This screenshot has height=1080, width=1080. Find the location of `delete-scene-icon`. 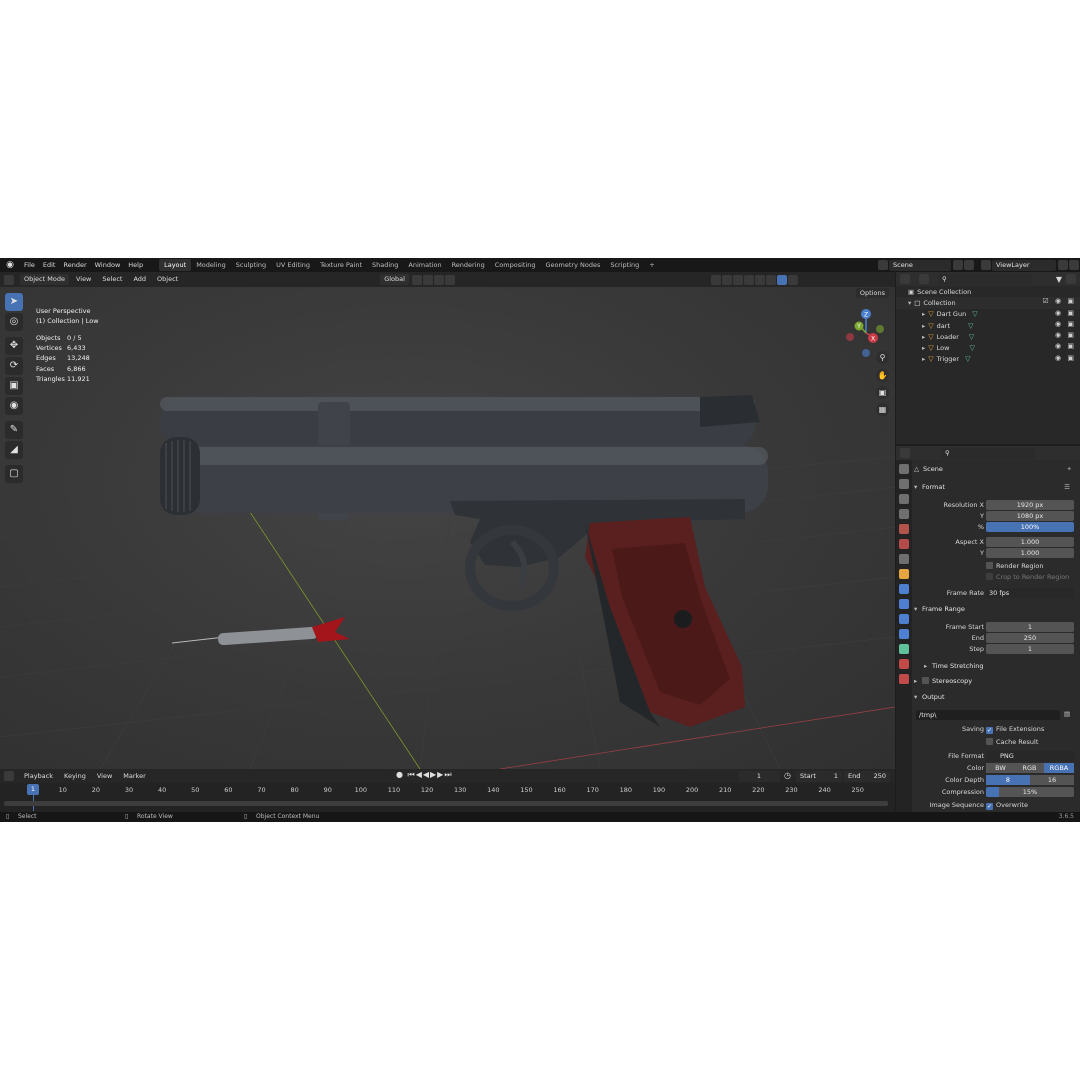

delete-scene-icon is located at coordinates (969, 265).